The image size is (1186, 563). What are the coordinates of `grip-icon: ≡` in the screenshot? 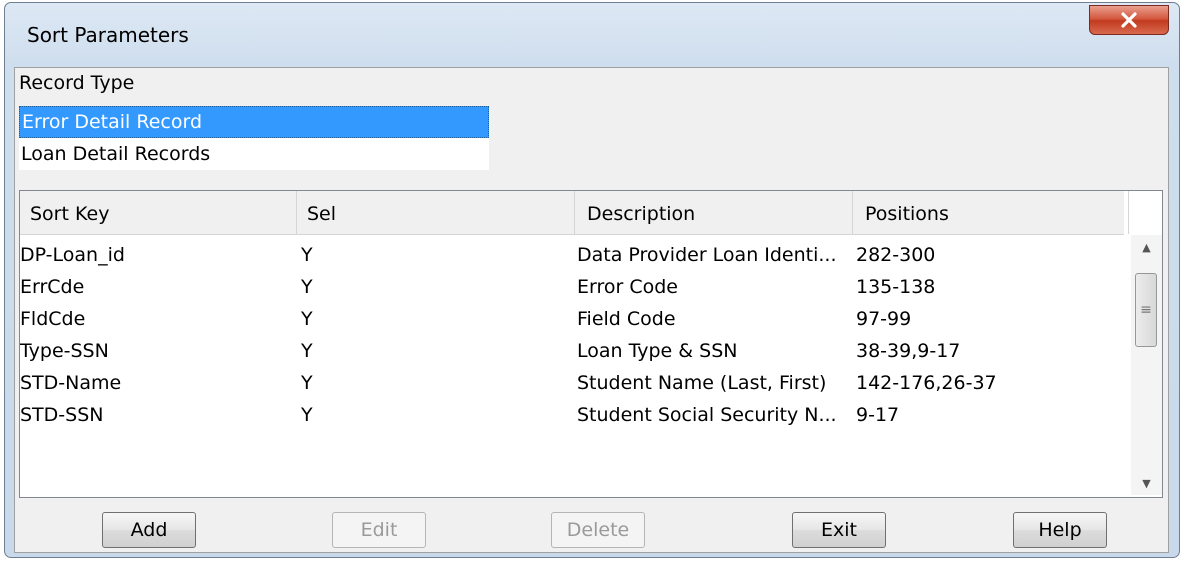 It's located at (1146, 310).